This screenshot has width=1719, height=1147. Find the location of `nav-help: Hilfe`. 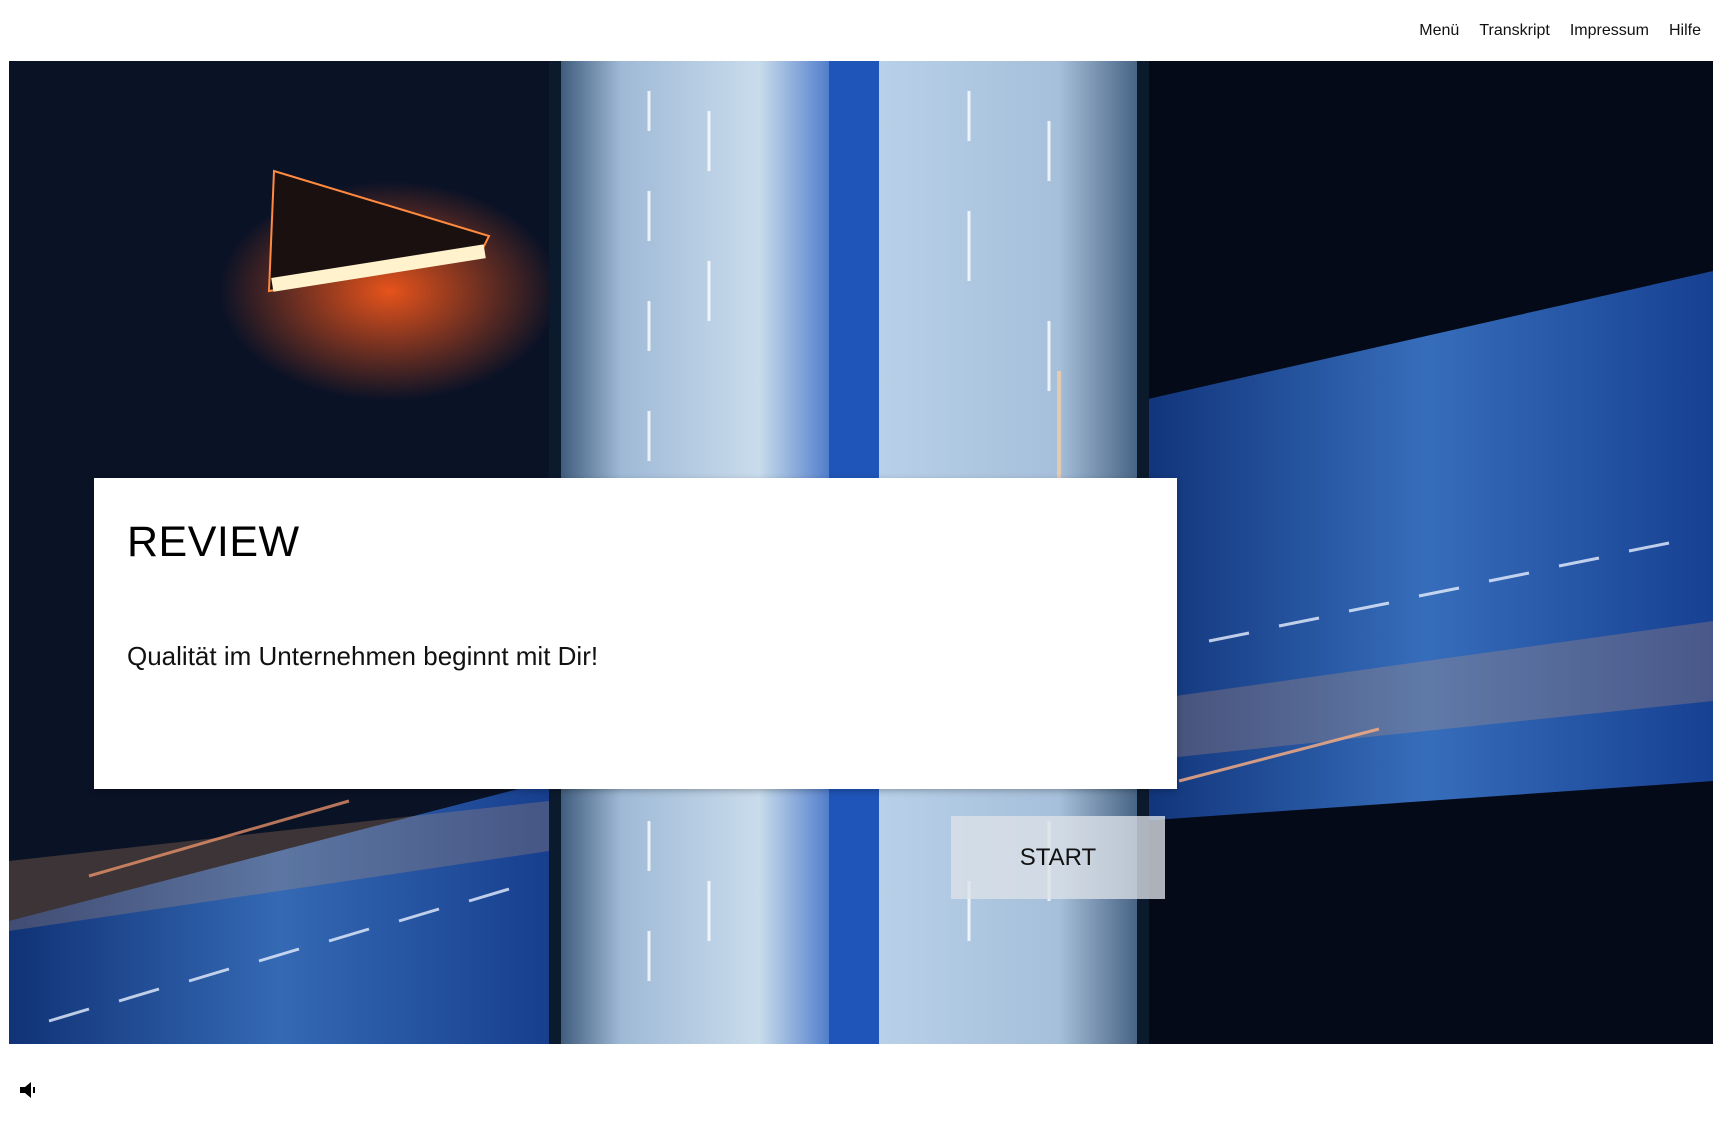

nav-help: Hilfe is located at coordinates (1685, 31).